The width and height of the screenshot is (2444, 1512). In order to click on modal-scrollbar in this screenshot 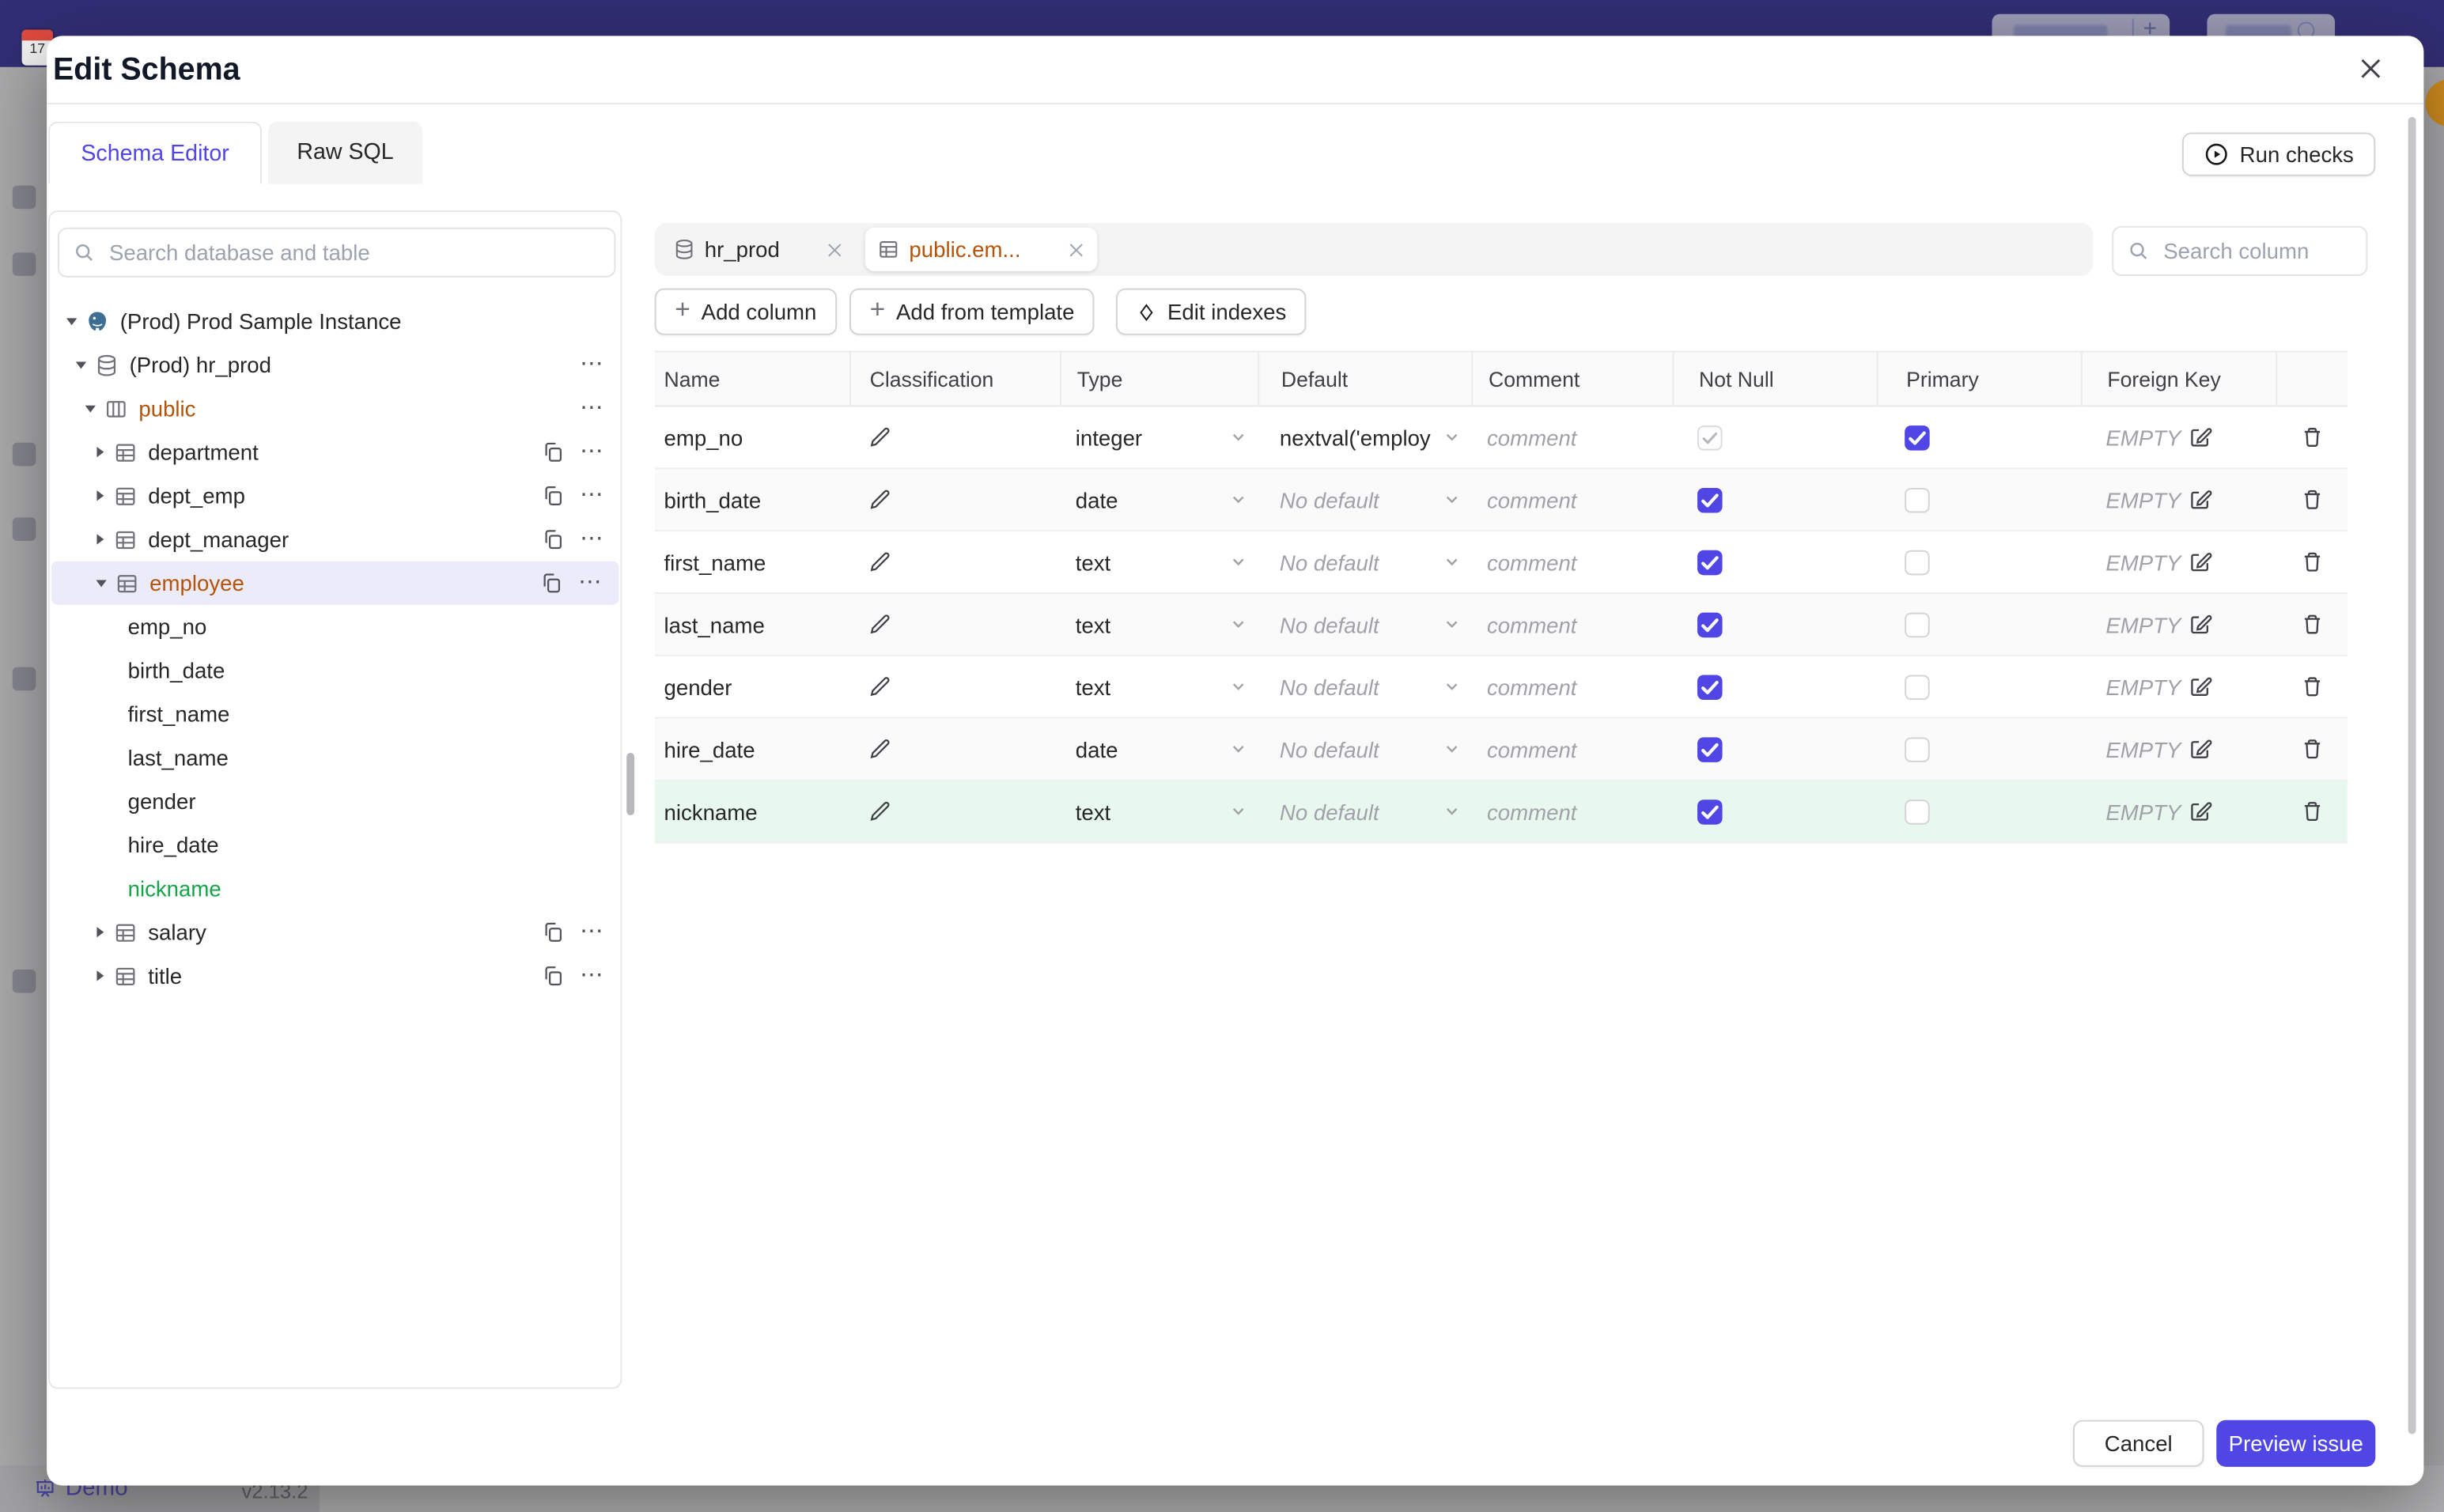, I will do `click(2412, 776)`.